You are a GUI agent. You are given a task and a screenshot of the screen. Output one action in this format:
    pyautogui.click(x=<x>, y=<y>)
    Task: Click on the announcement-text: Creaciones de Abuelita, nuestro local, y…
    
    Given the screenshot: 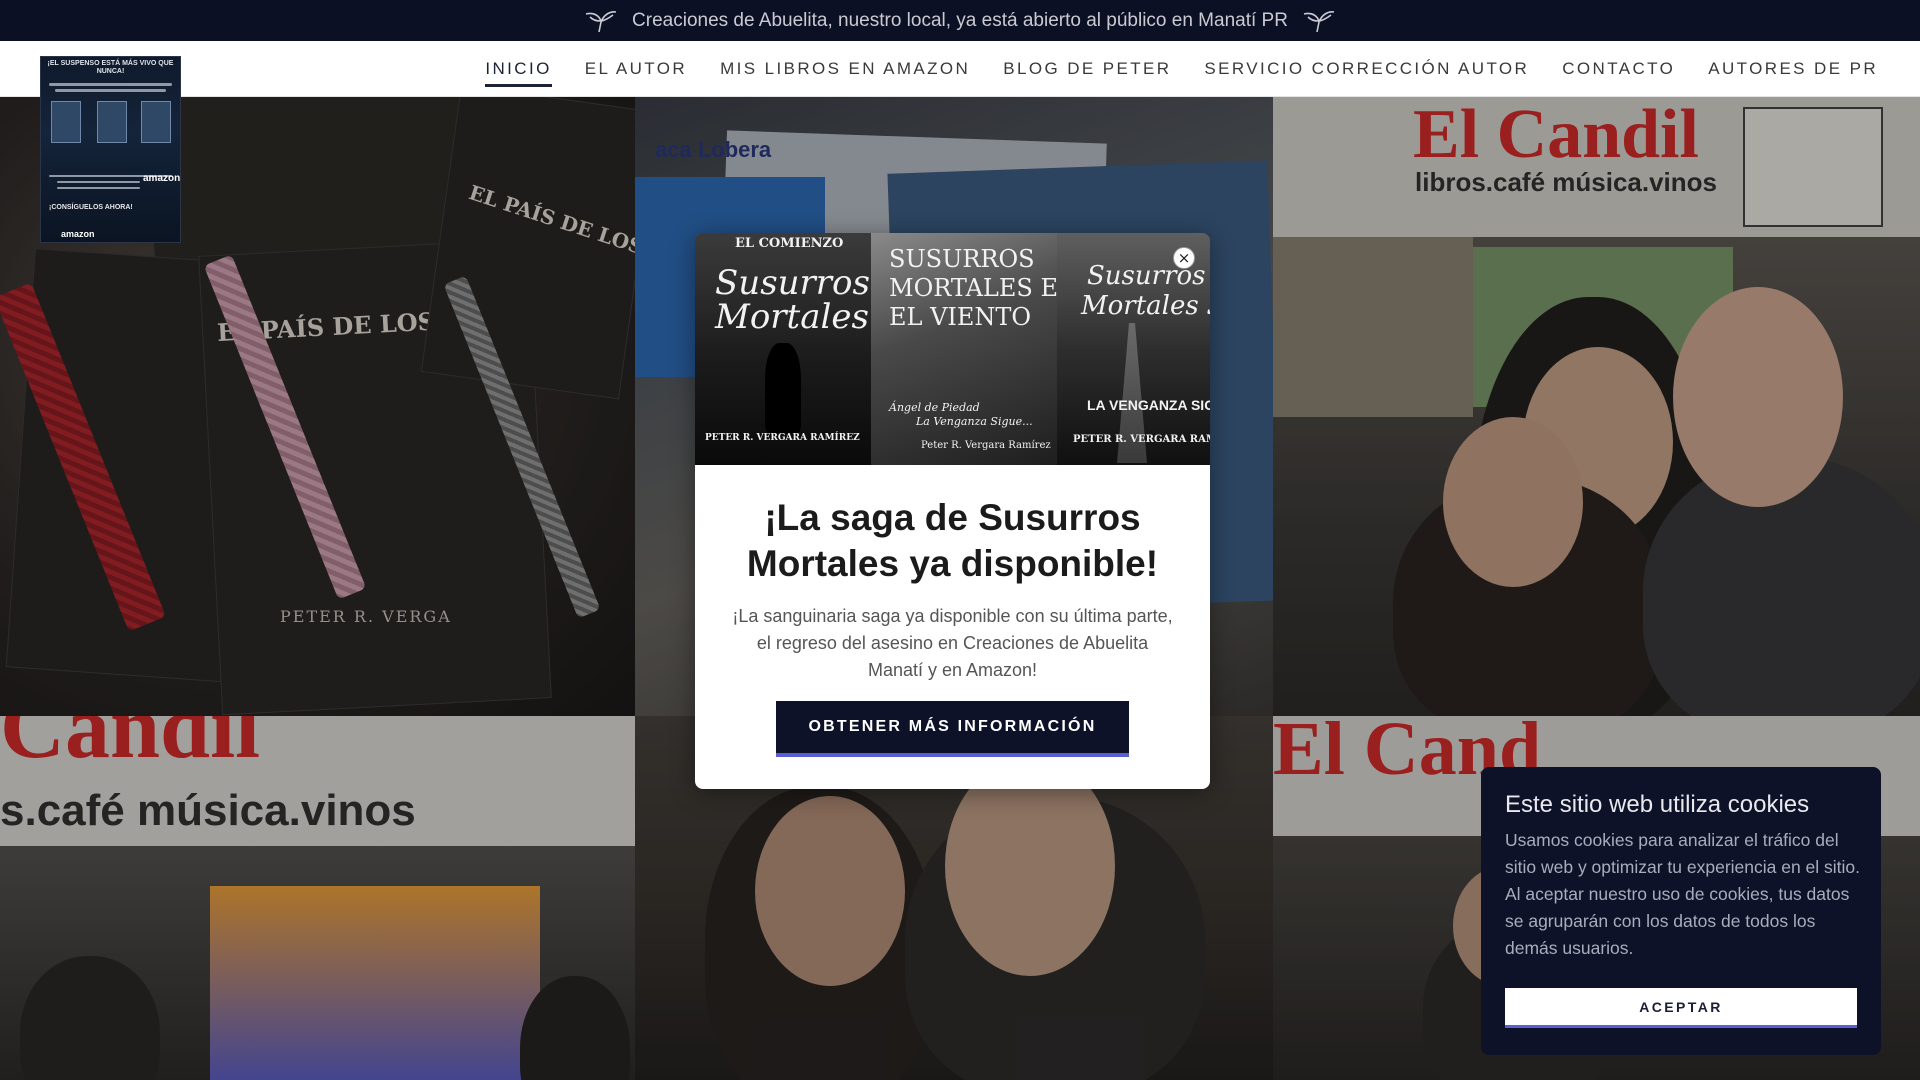 What is the action you would take?
    pyautogui.click(x=960, y=20)
    